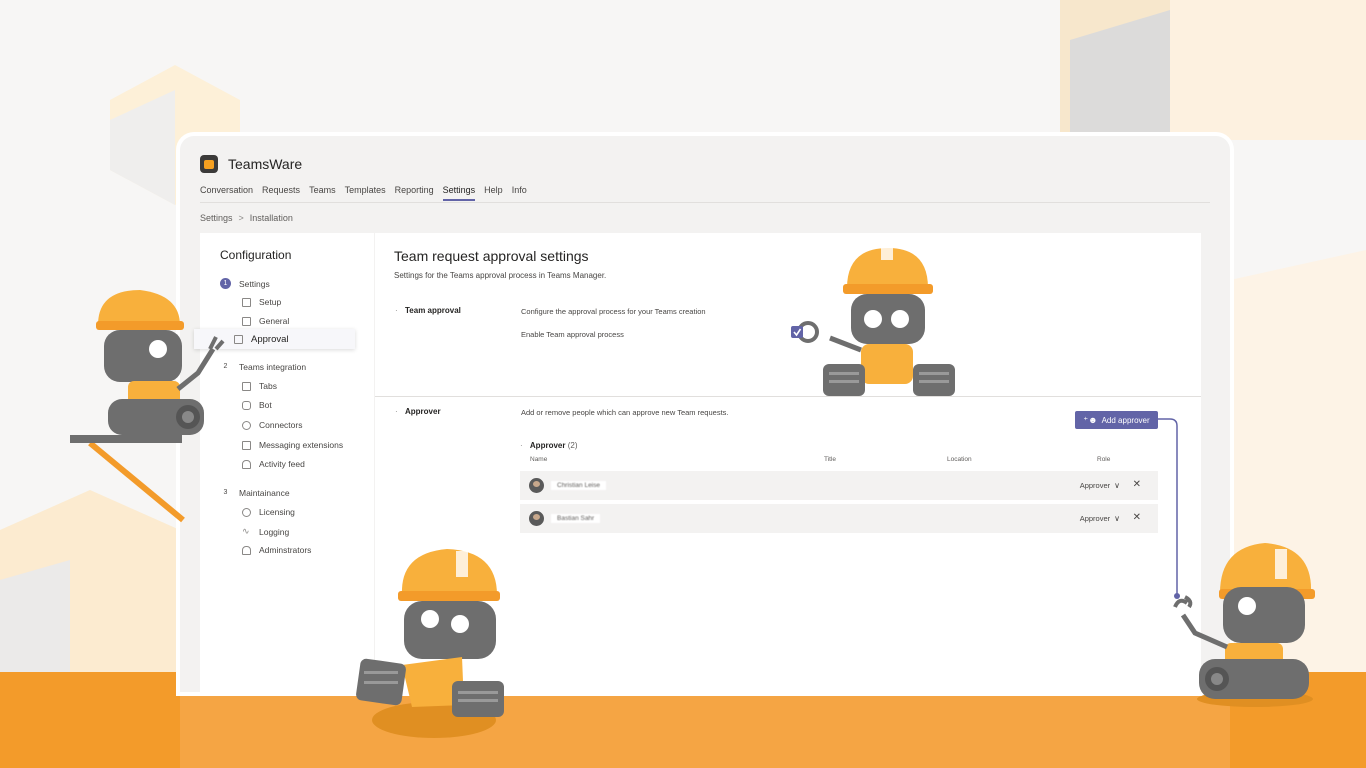 This screenshot has height=768, width=1366. Describe the element at coordinates (209, 164) in the screenshot. I see `teamsware-logo-icon` at that location.